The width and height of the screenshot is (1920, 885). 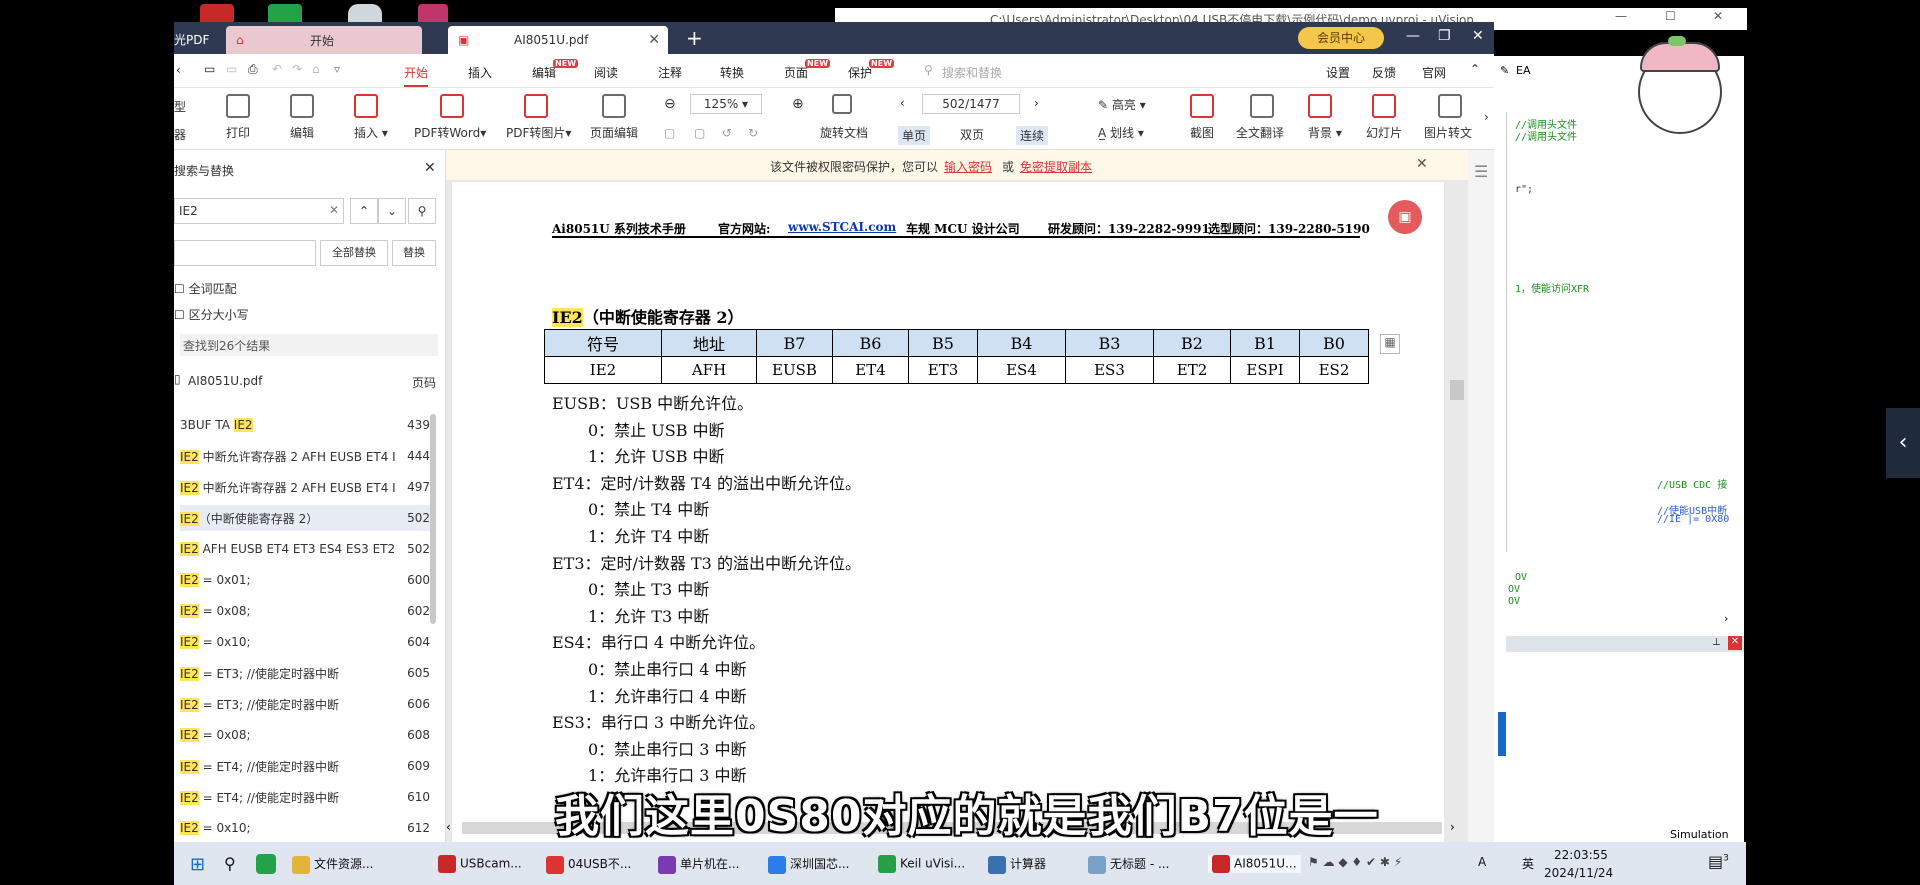 I want to click on new-tab-icon: +, so click(x=694, y=38).